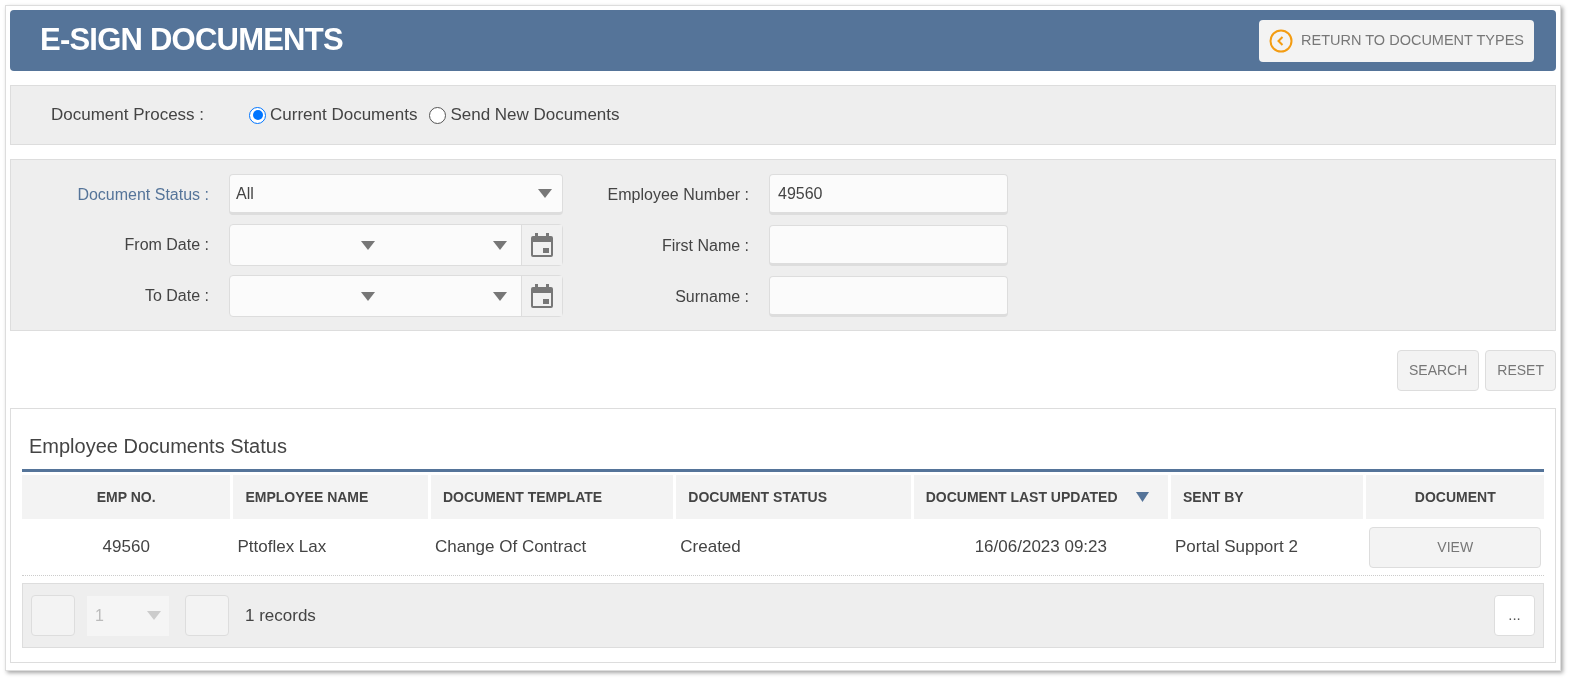 Image resolution: width=1573 pixels, height=678 pixels. I want to click on return-button: RETURN TO DOCUMENT TYPES, so click(1396, 40).